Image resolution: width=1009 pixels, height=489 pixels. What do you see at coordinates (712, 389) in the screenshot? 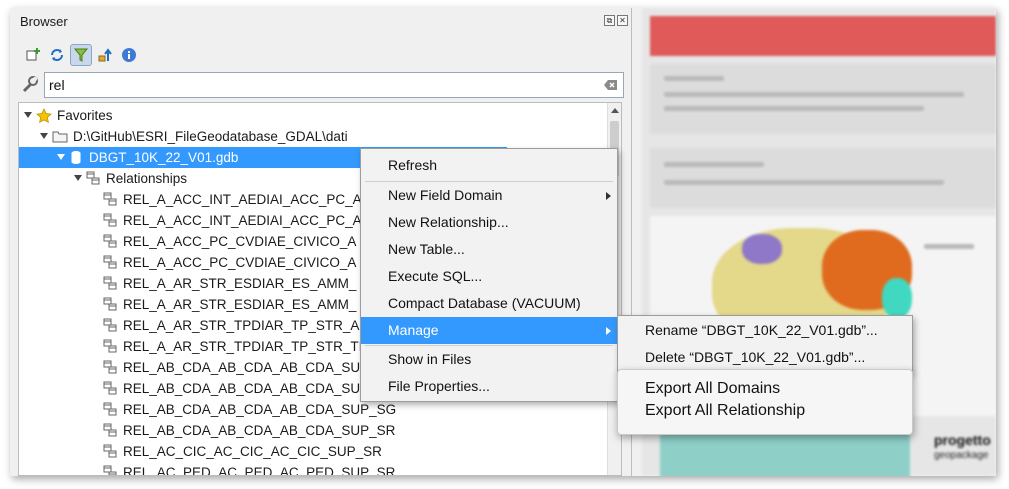
I see `export-all-domains: Export All Domains` at bounding box center [712, 389].